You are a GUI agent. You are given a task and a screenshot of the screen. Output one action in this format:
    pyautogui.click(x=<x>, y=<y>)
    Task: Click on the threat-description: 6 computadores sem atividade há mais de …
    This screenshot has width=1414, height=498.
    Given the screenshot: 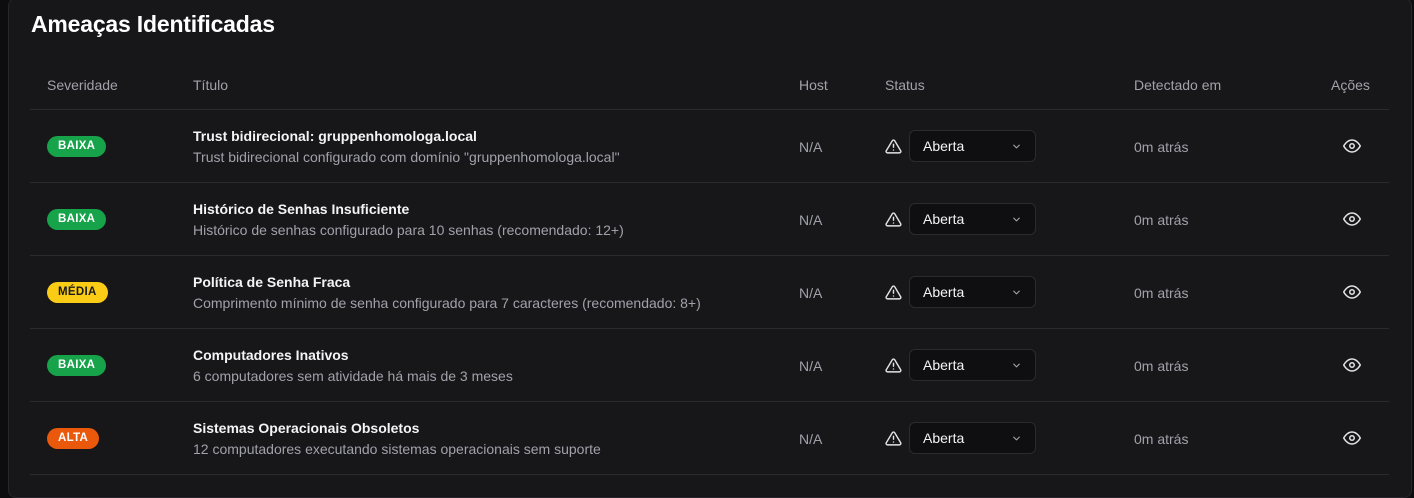 What is the action you would take?
    pyautogui.click(x=353, y=376)
    